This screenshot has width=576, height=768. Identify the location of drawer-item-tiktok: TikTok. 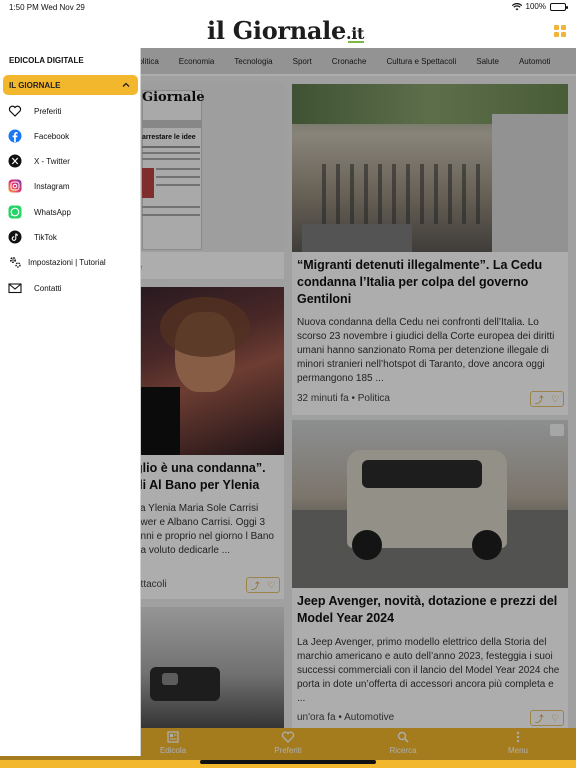
(72, 237).